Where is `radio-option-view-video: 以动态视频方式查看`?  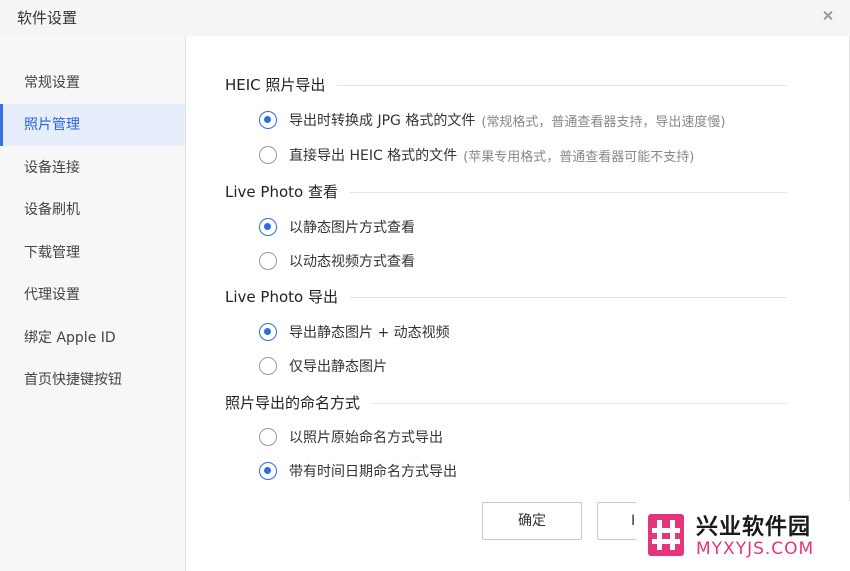
radio-option-view-video: 以动态视频方式查看 is located at coordinates (337, 261).